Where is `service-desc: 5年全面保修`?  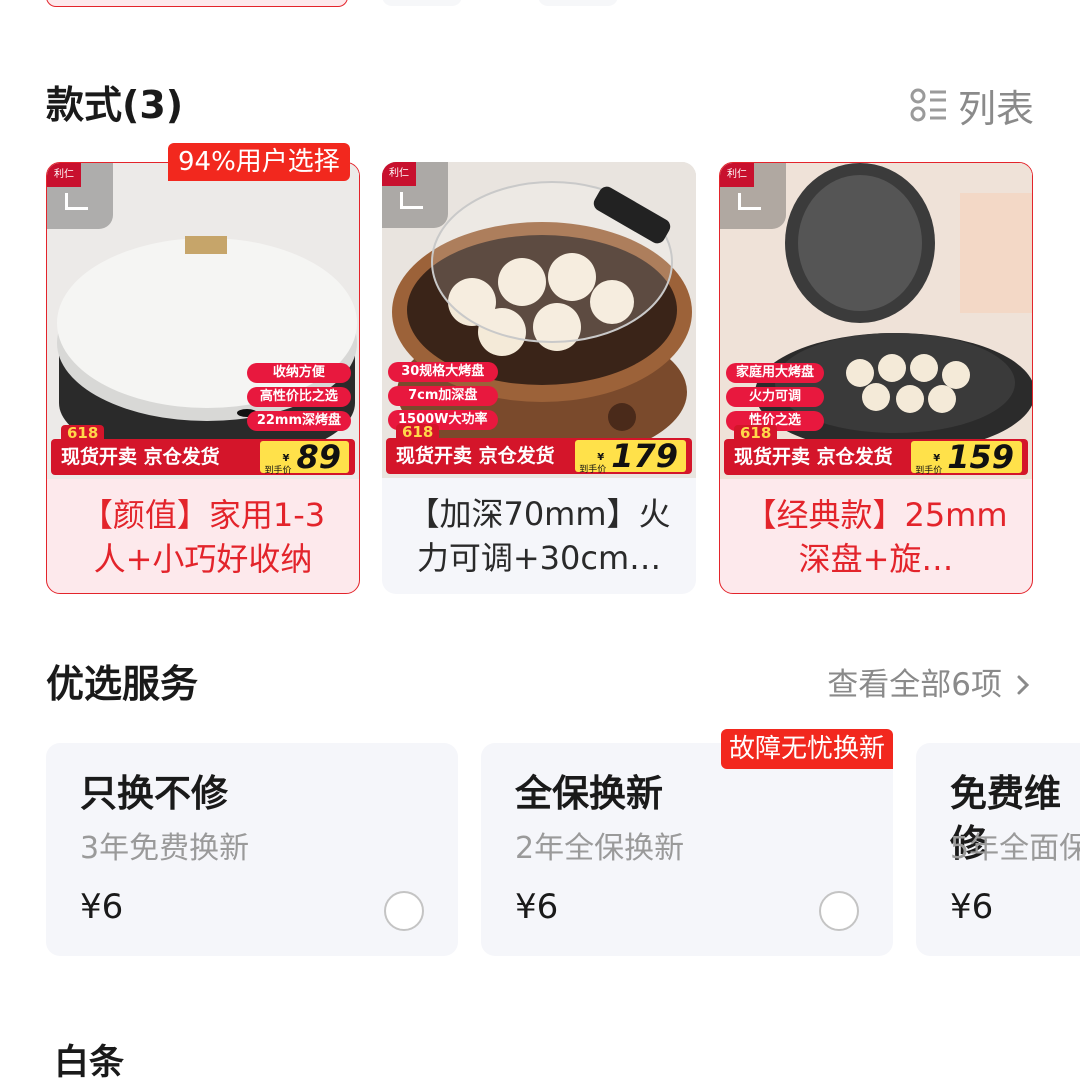
service-desc: 5年全面保修 is located at coordinates (1015, 848).